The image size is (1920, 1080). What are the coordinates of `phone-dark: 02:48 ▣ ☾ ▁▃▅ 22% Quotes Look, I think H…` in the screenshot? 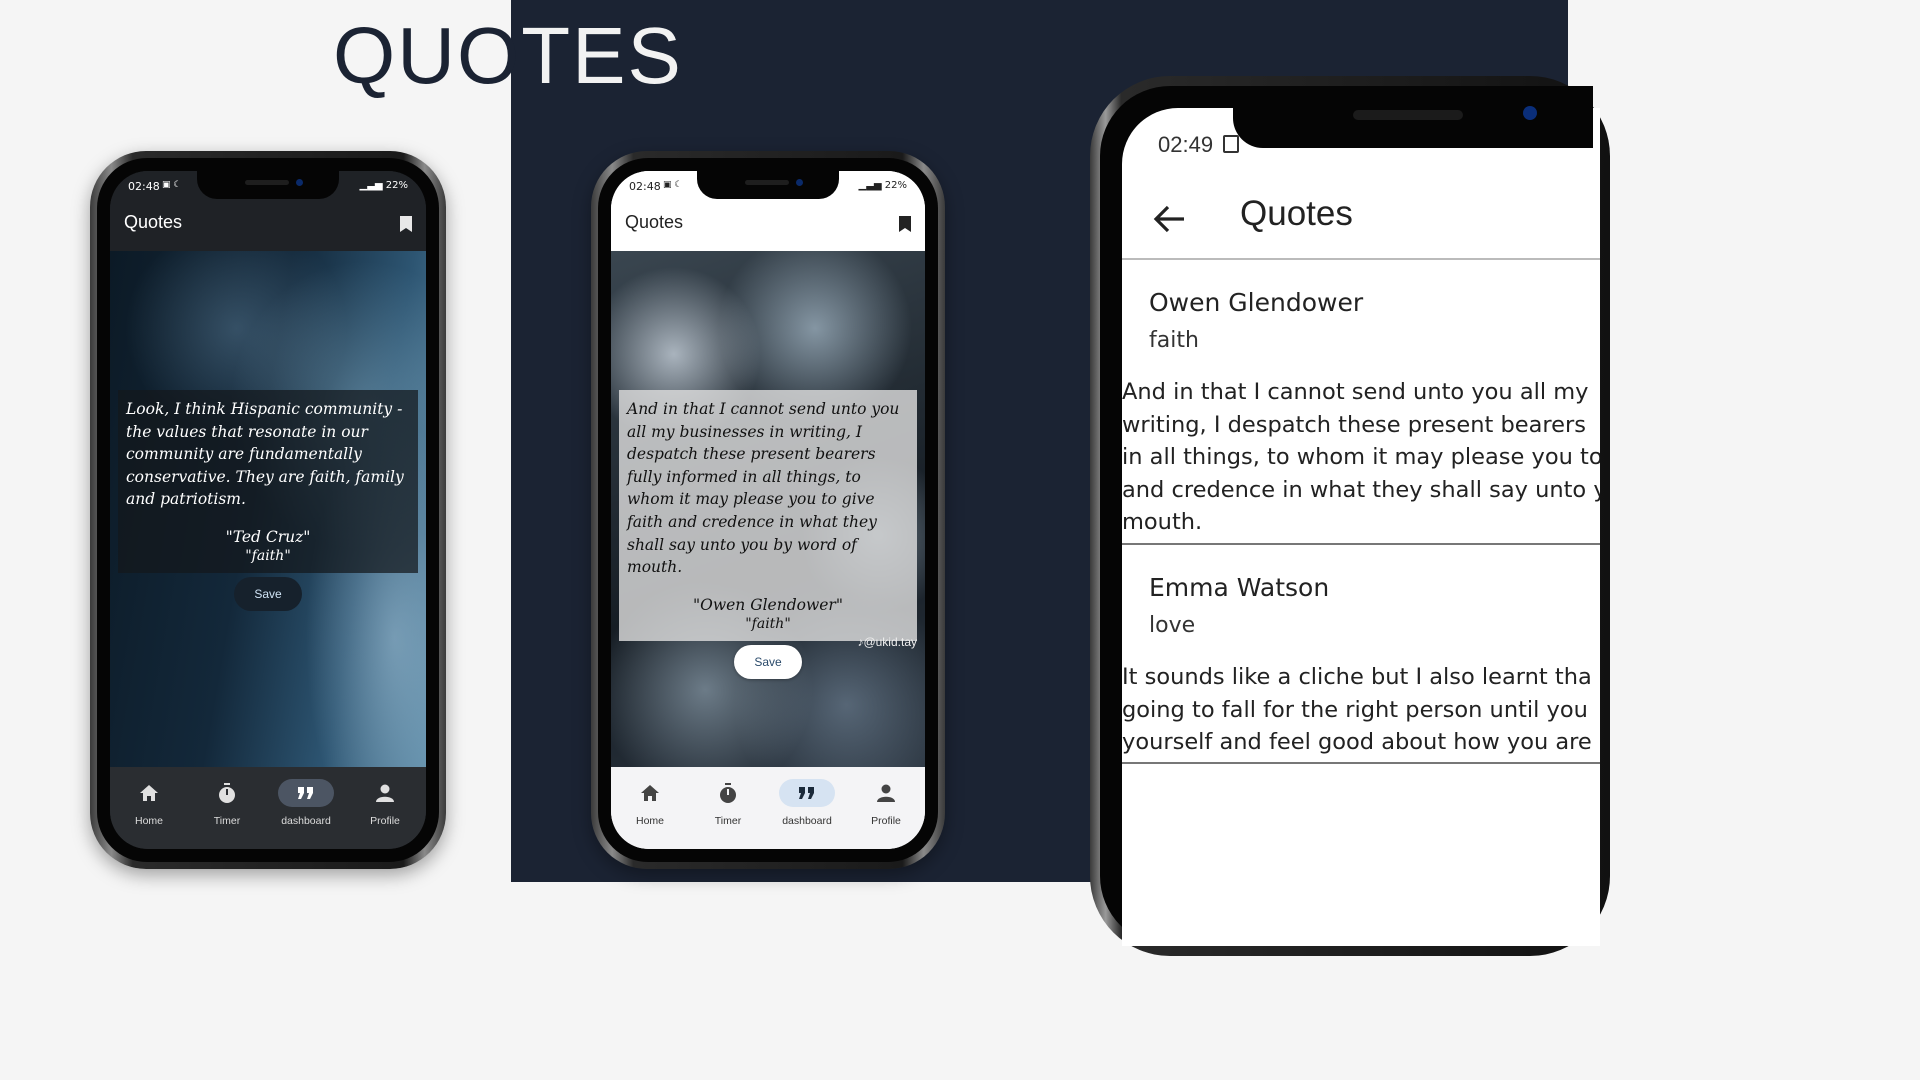 It's located at (268, 510).